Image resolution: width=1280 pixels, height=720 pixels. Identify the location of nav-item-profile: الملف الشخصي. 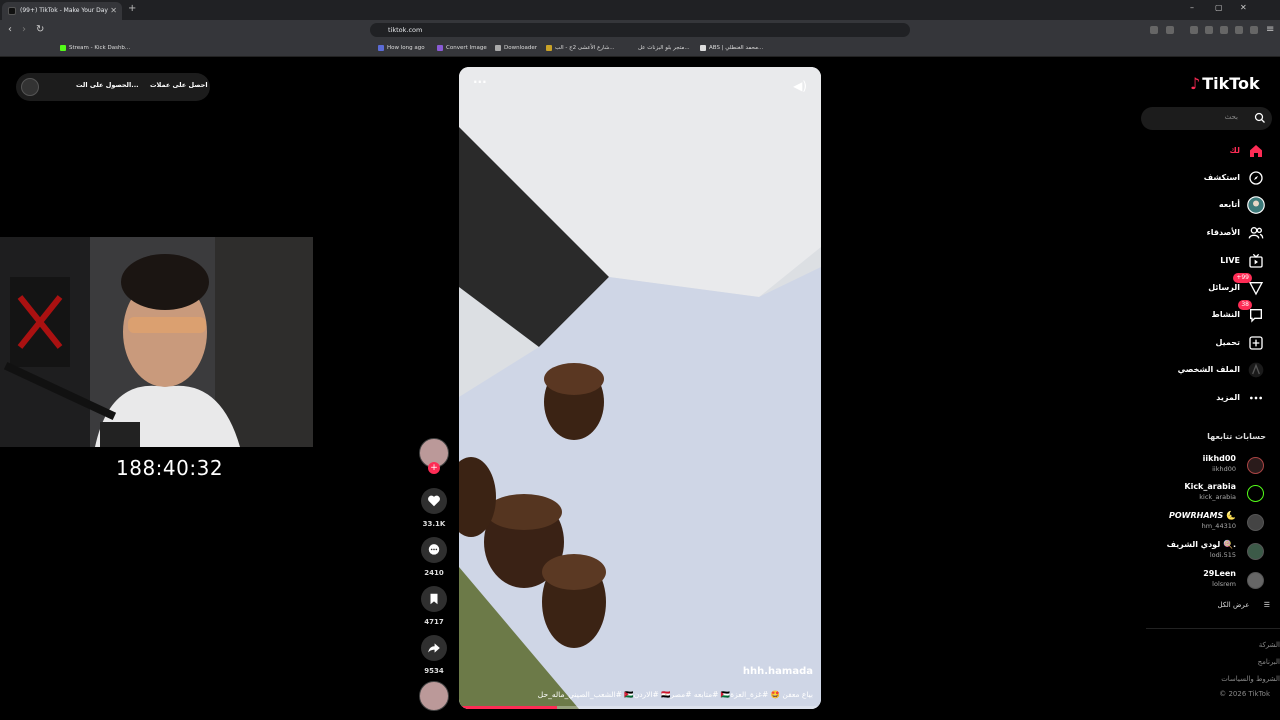
(1210, 371).